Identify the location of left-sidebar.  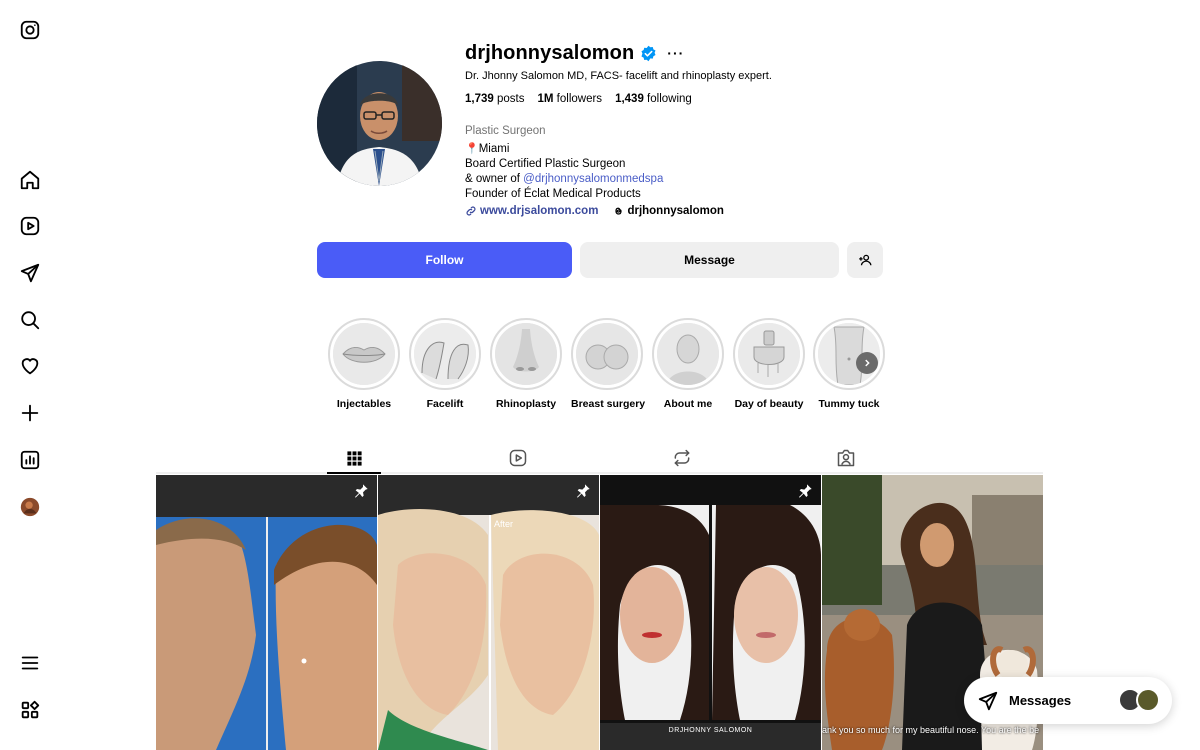
(30, 375).